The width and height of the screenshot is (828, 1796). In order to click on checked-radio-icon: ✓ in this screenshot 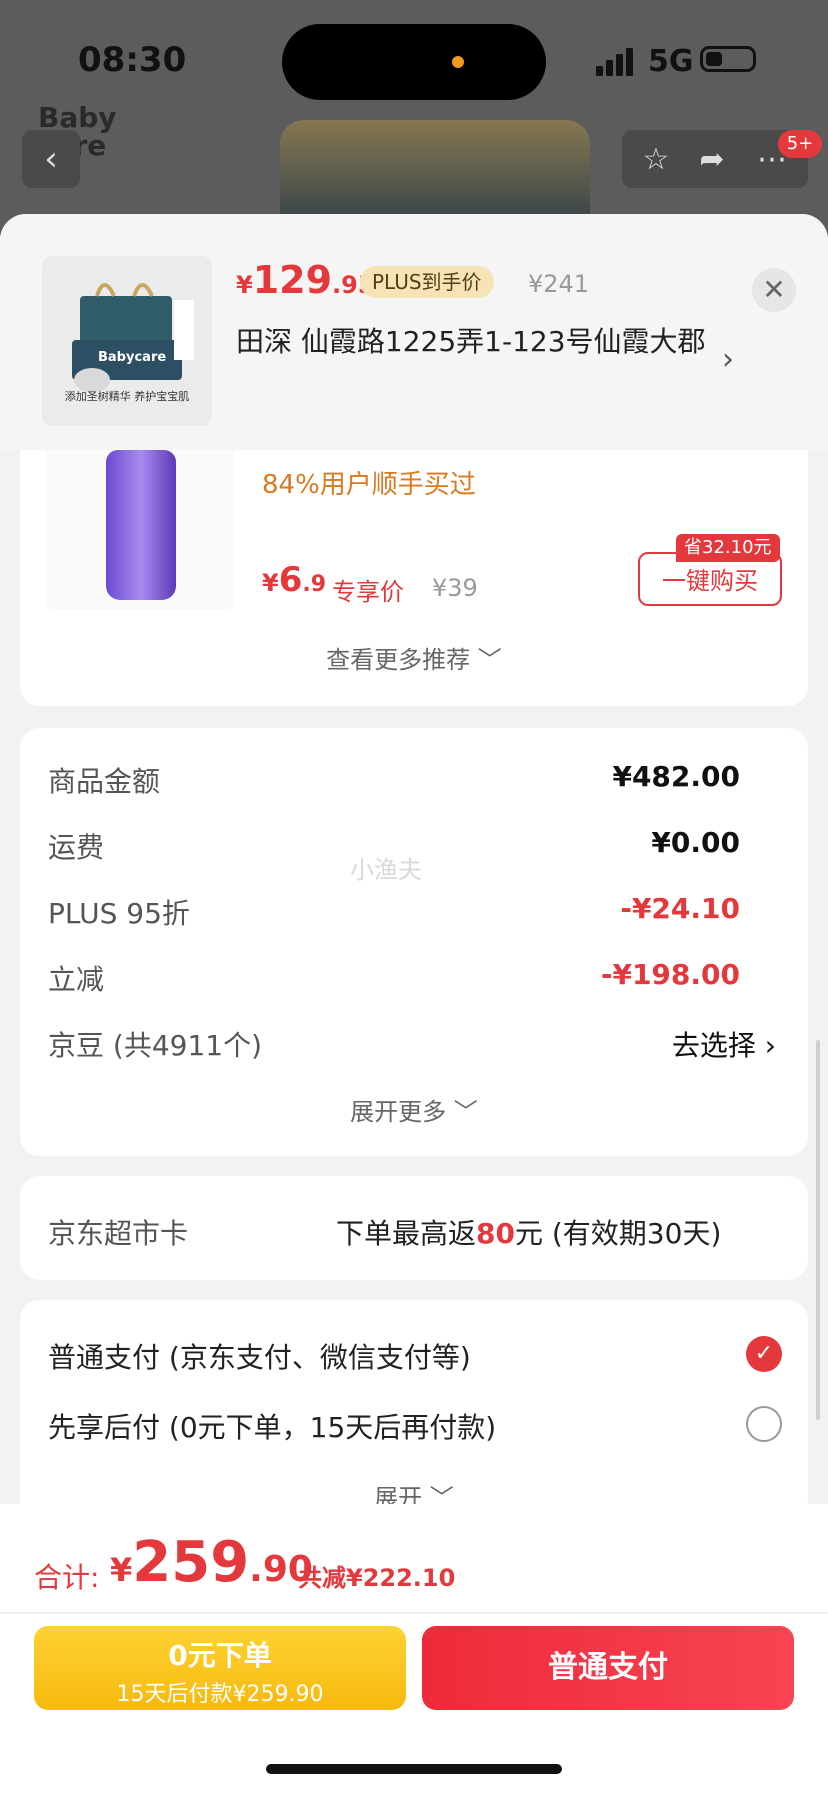, I will do `click(764, 1354)`.